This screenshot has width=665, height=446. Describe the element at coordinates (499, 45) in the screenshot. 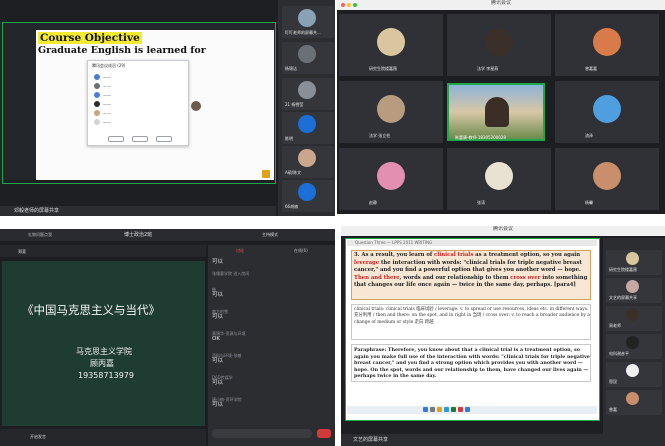

I see `video-cell: 法学 李星燕` at that location.